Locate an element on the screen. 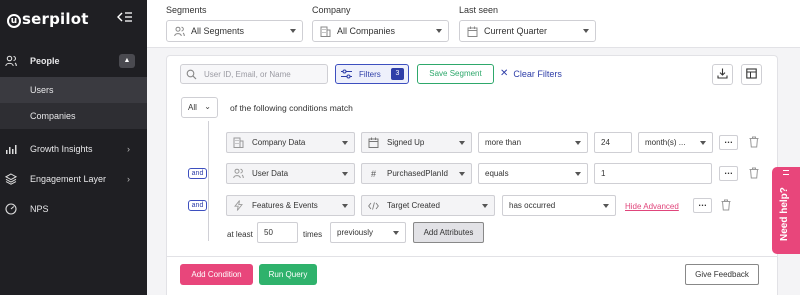 Image resolution: width=800 pixels, height=295 pixels. condition-property-dropdown: # PurchasedPlanId is located at coordinates (416, 173).